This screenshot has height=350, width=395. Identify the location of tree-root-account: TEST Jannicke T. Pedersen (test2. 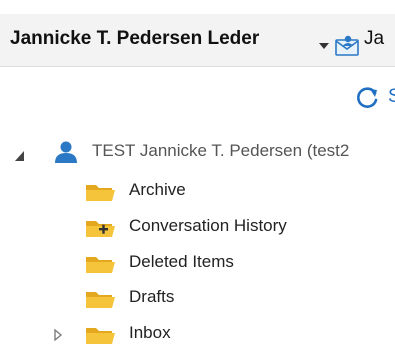
(197, 153).